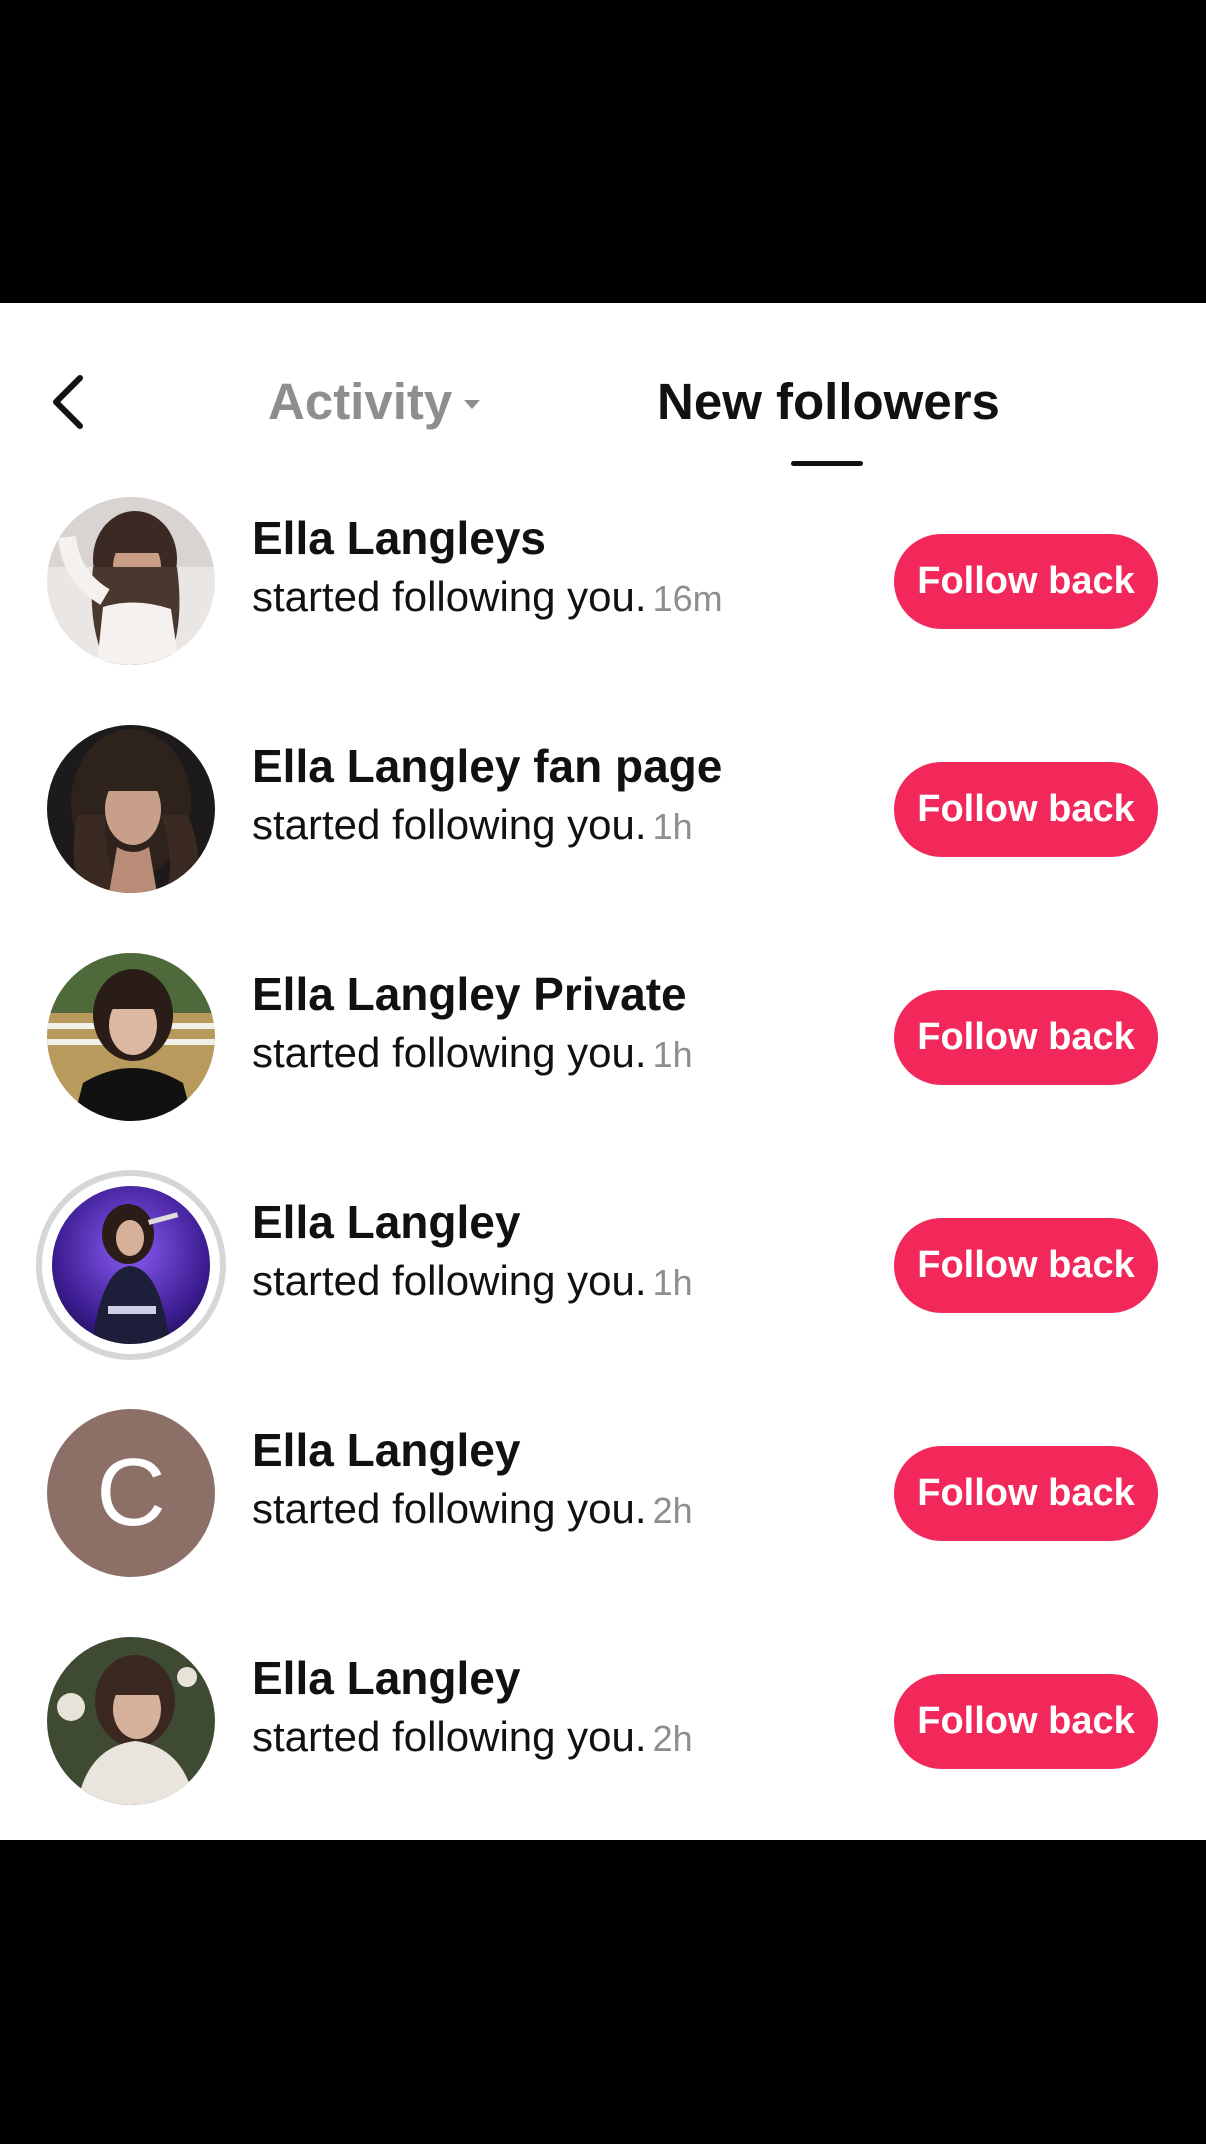  I want to click on tab-activity: Activity, so click(374, 401).